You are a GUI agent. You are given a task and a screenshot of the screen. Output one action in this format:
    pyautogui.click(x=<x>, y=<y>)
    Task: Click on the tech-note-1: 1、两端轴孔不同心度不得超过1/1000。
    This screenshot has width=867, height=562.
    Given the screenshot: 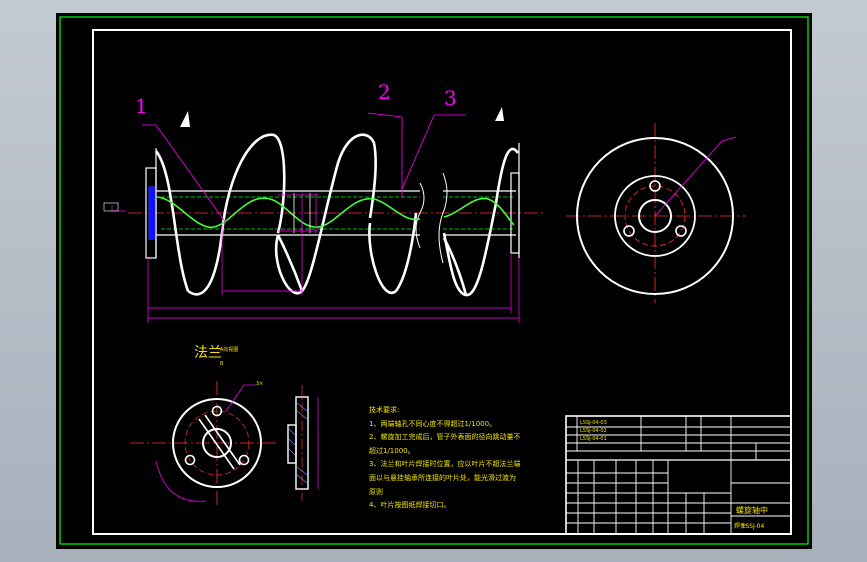 What is the action you would take?
    pyautogui.click(x=433, y=423)
    